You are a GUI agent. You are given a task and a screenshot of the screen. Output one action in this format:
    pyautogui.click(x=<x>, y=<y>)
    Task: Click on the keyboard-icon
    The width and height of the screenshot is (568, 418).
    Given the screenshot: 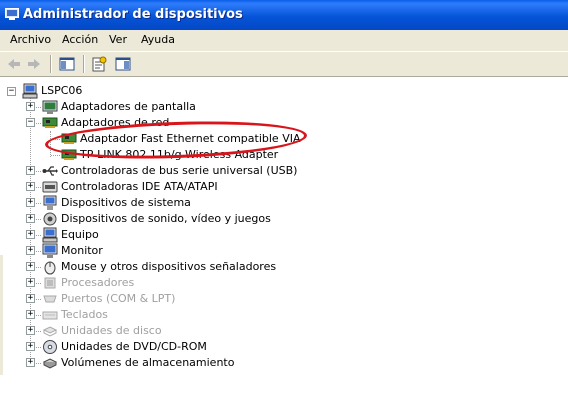 What is the action you would take?
    pyautogui.click(x=50, y=315)
    